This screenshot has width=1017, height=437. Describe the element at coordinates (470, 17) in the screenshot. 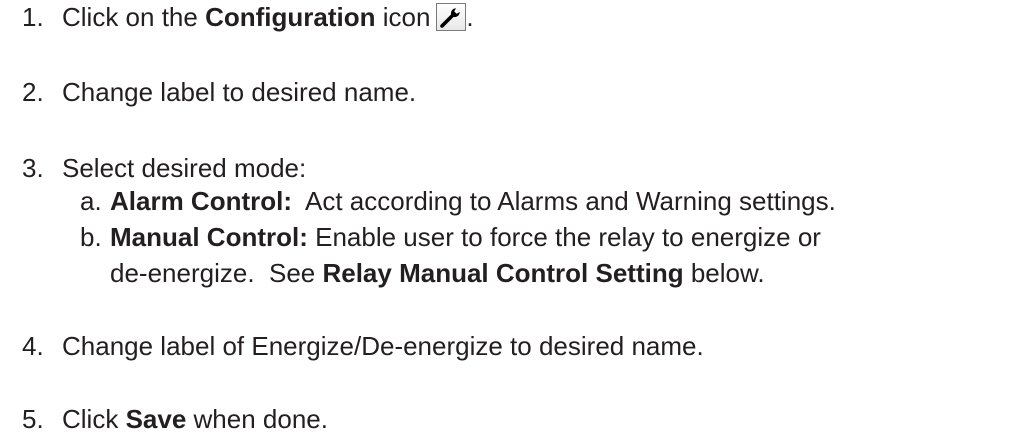

I see `step-text: .` at that location.